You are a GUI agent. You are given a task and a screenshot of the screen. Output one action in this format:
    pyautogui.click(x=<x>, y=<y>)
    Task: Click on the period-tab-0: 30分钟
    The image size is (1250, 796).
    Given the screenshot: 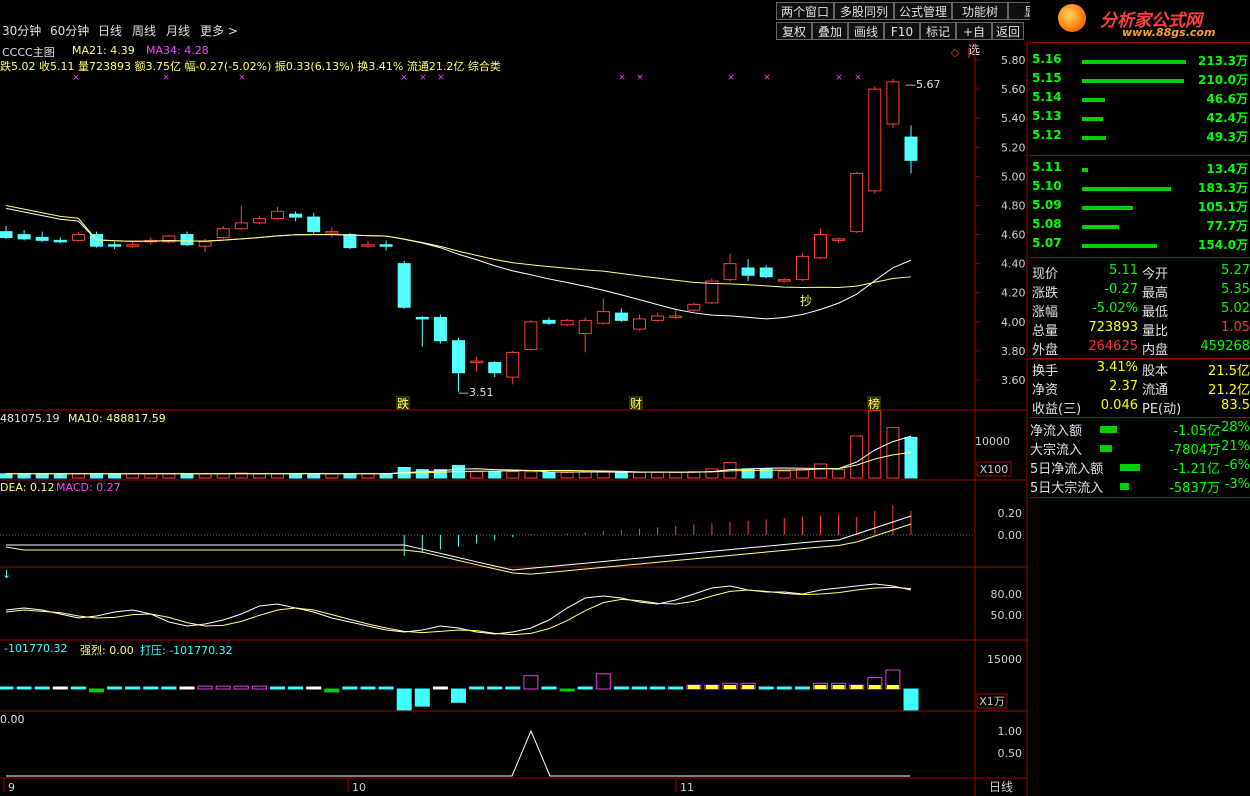 What is the action you would take?
    pyautogui.click(x=21, y=31)
    